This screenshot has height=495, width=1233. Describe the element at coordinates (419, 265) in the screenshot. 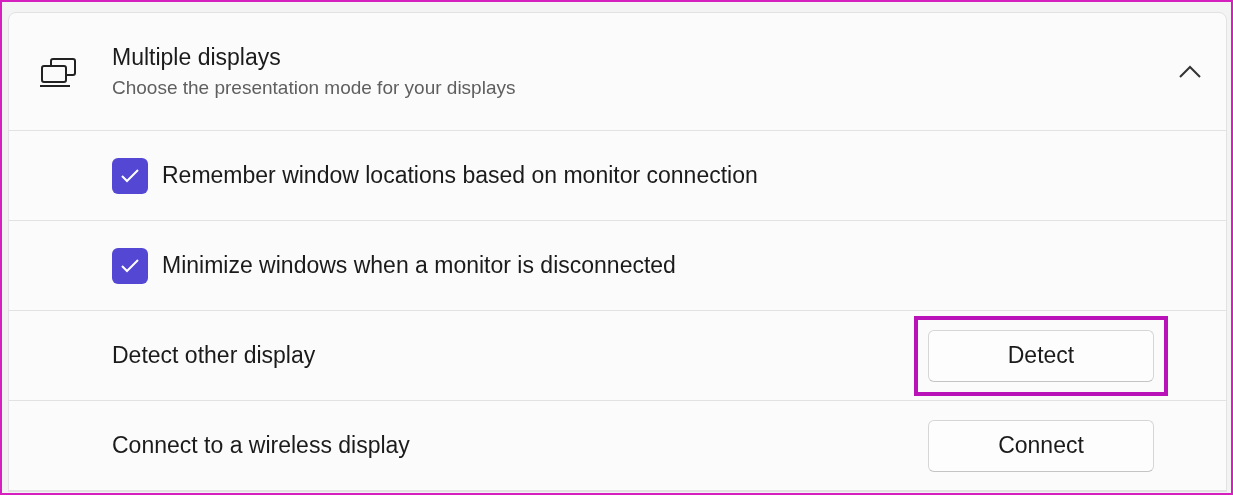

I see `checkbox-label: Minimize windows when a monitor is disconnected` at that location.